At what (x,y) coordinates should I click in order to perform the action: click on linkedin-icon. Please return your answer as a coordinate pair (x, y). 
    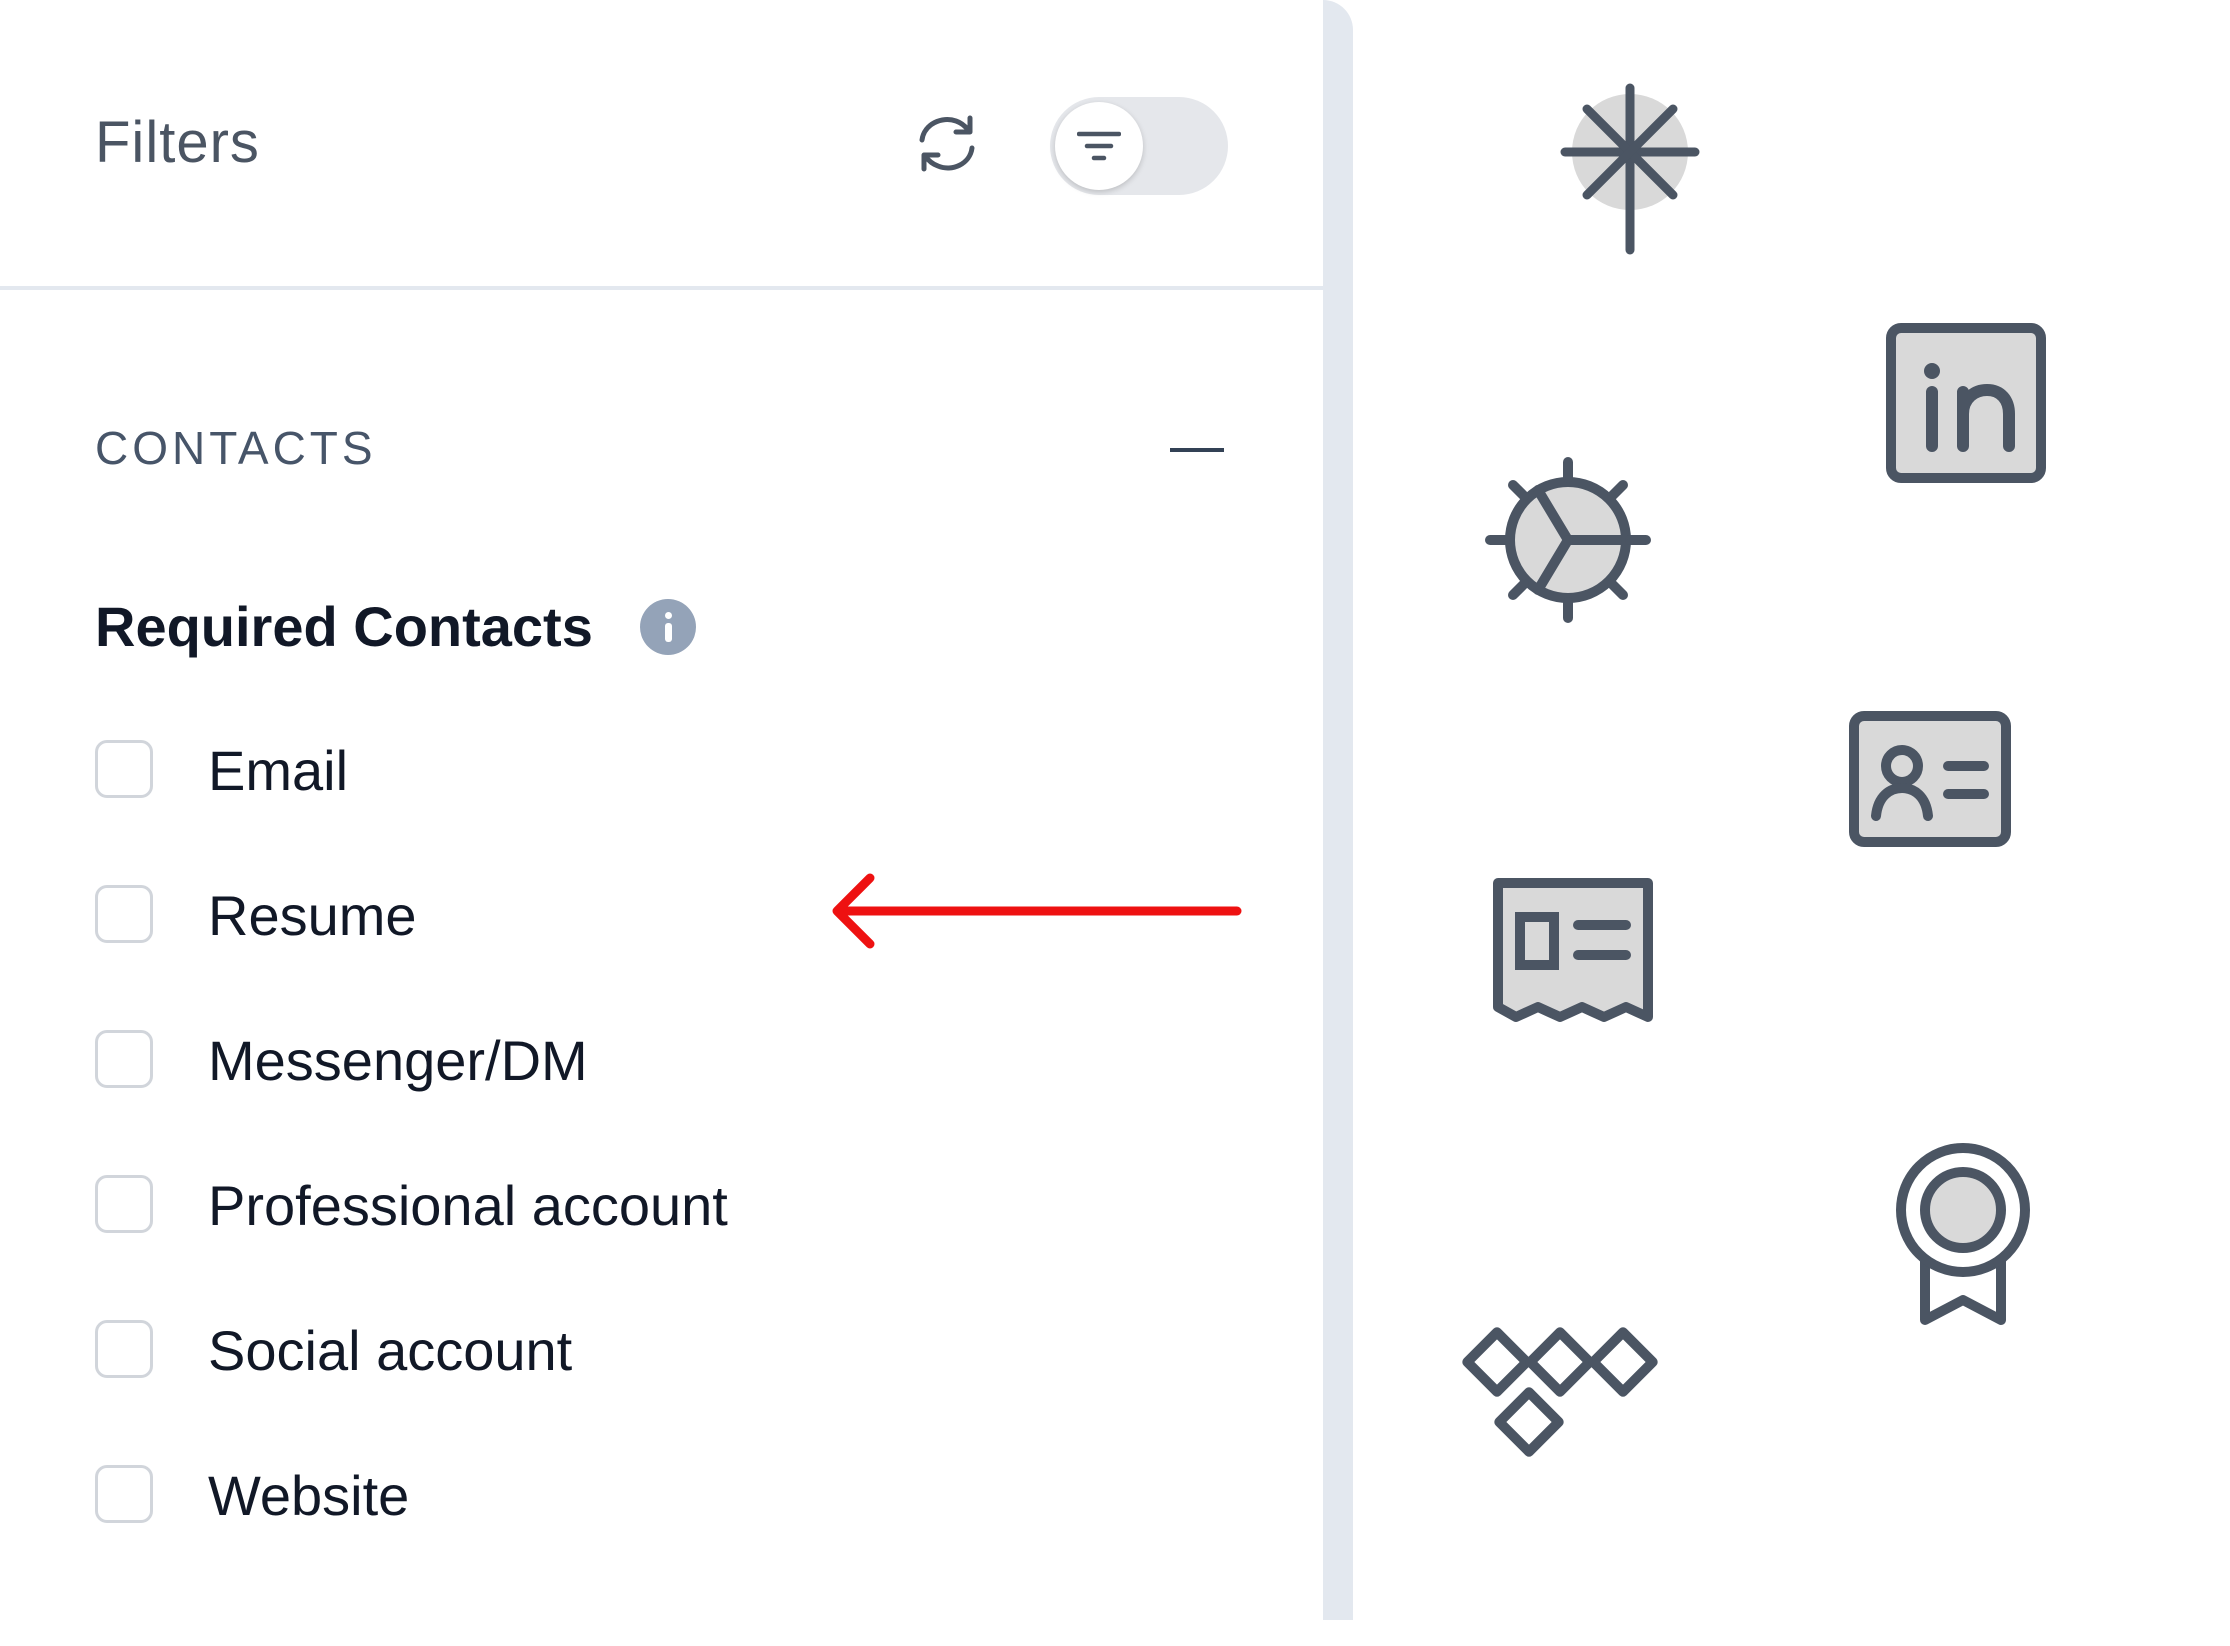
    Looking at the image, I should click on (1967, 406).